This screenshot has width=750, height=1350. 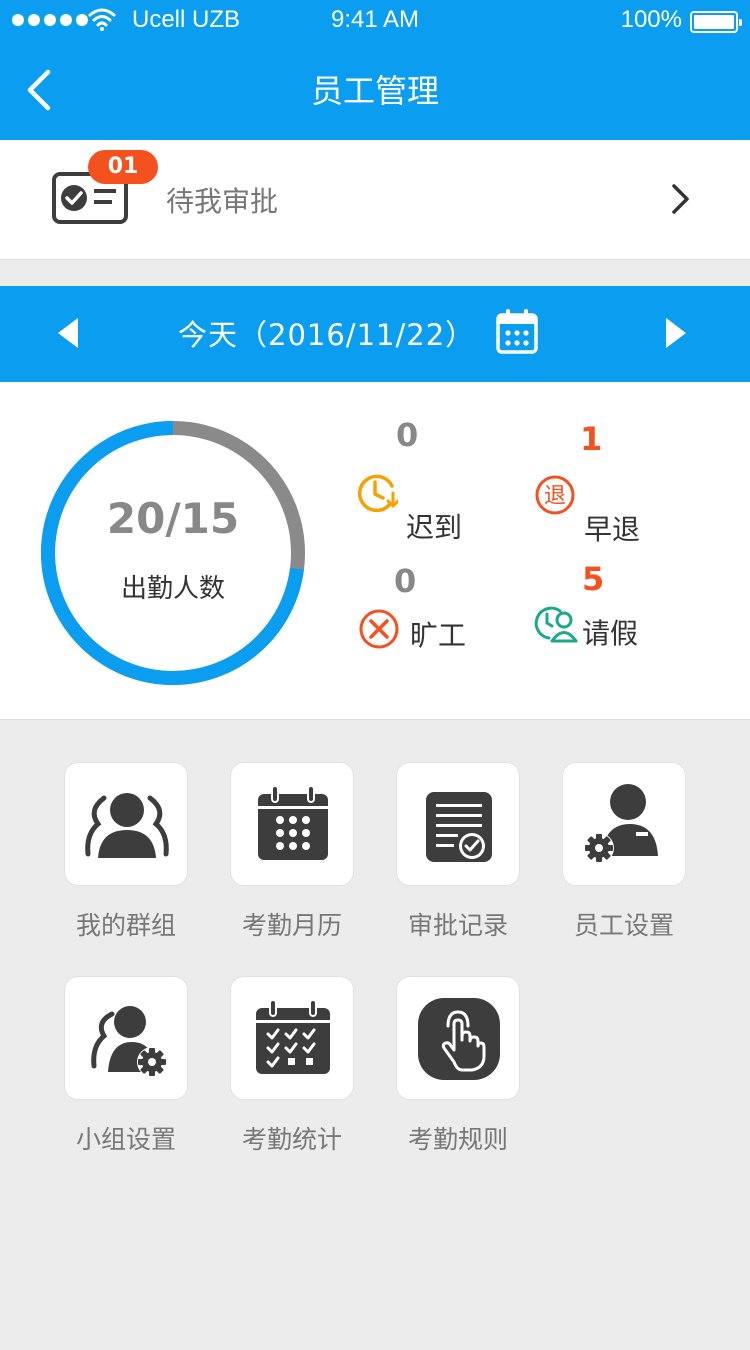 What do you see at coordinates (379, 629) in the screenshot?
I see `absent-x-icon` at bounding box center [379, 629].